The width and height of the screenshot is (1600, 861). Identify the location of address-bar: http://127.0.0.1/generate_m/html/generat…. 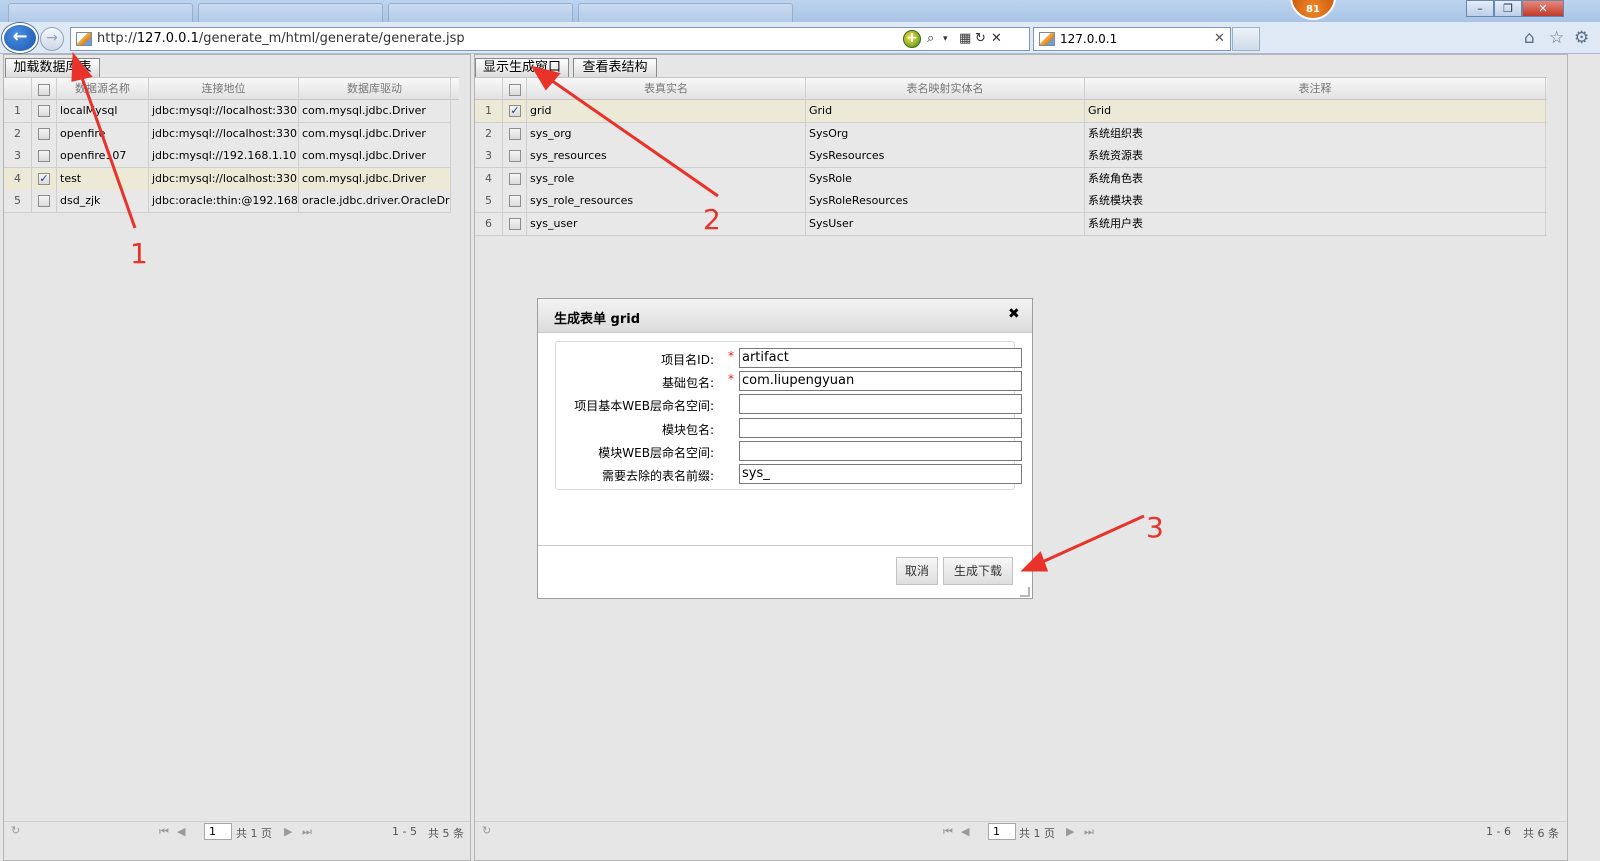
(550, 39).